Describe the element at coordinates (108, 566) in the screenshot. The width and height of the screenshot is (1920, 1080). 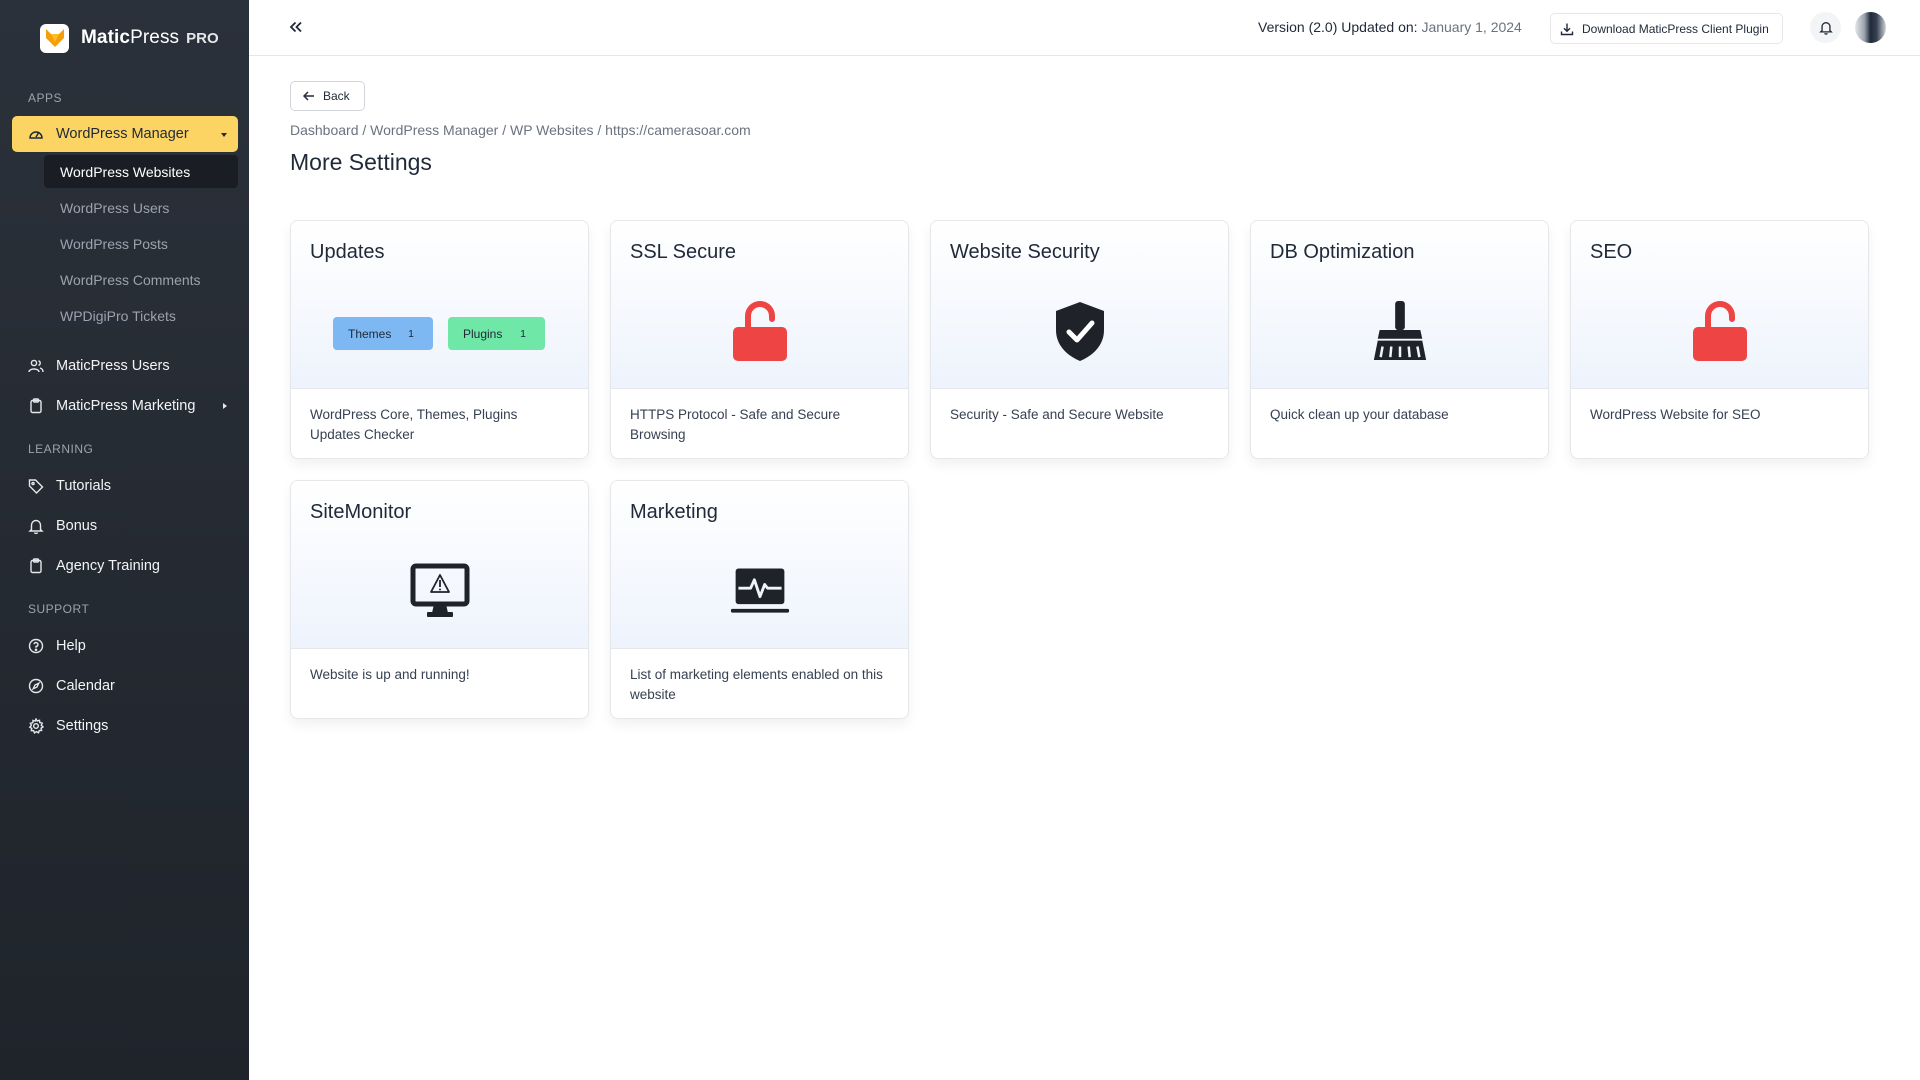
I see `sidebar-item-label: Agency Training` at that location.